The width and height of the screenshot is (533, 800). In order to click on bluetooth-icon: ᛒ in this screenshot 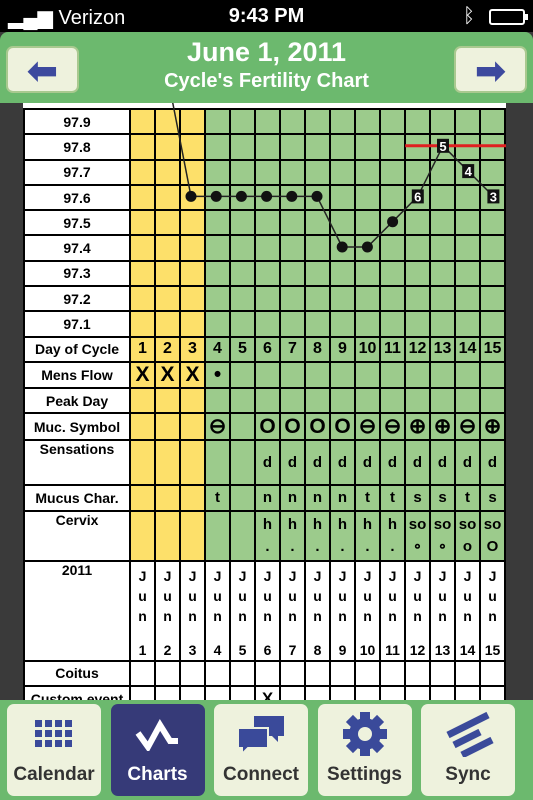, I will do `click(469, 16)`.